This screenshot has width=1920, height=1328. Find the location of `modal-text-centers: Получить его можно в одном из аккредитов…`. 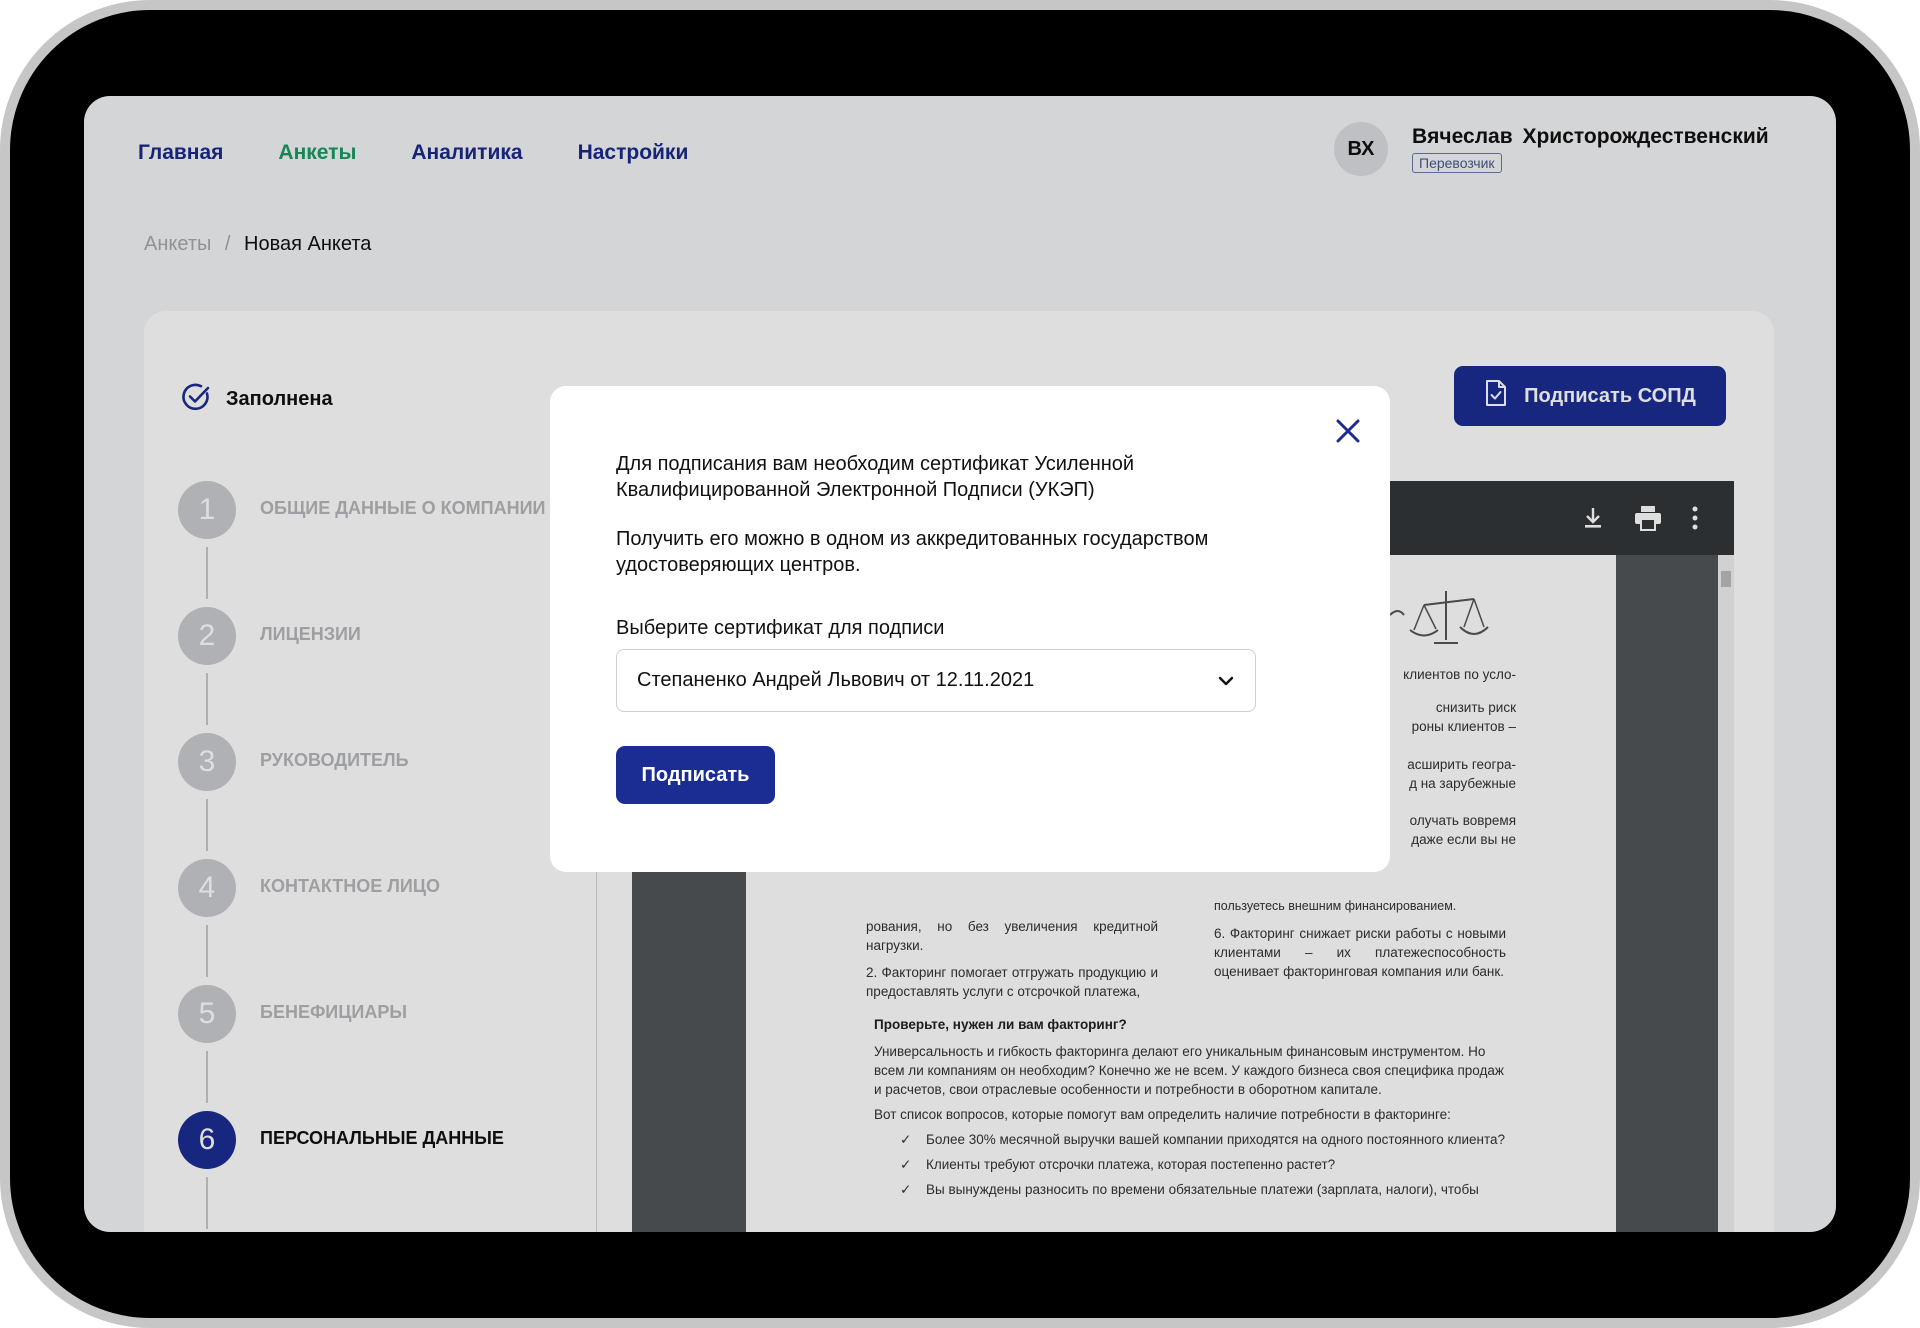

modal-text-centers: Получить его можно в одном из аккредитов… is located at coordinates (912, 552).